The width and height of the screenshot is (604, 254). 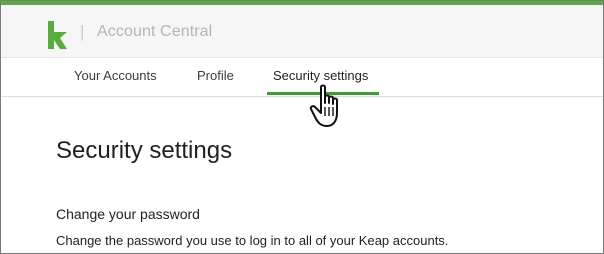 What do you see at coordinates (323, 105) in the screenshot?
I see `hand-pointer-cursor-icon` at bounding box center [323, 105].